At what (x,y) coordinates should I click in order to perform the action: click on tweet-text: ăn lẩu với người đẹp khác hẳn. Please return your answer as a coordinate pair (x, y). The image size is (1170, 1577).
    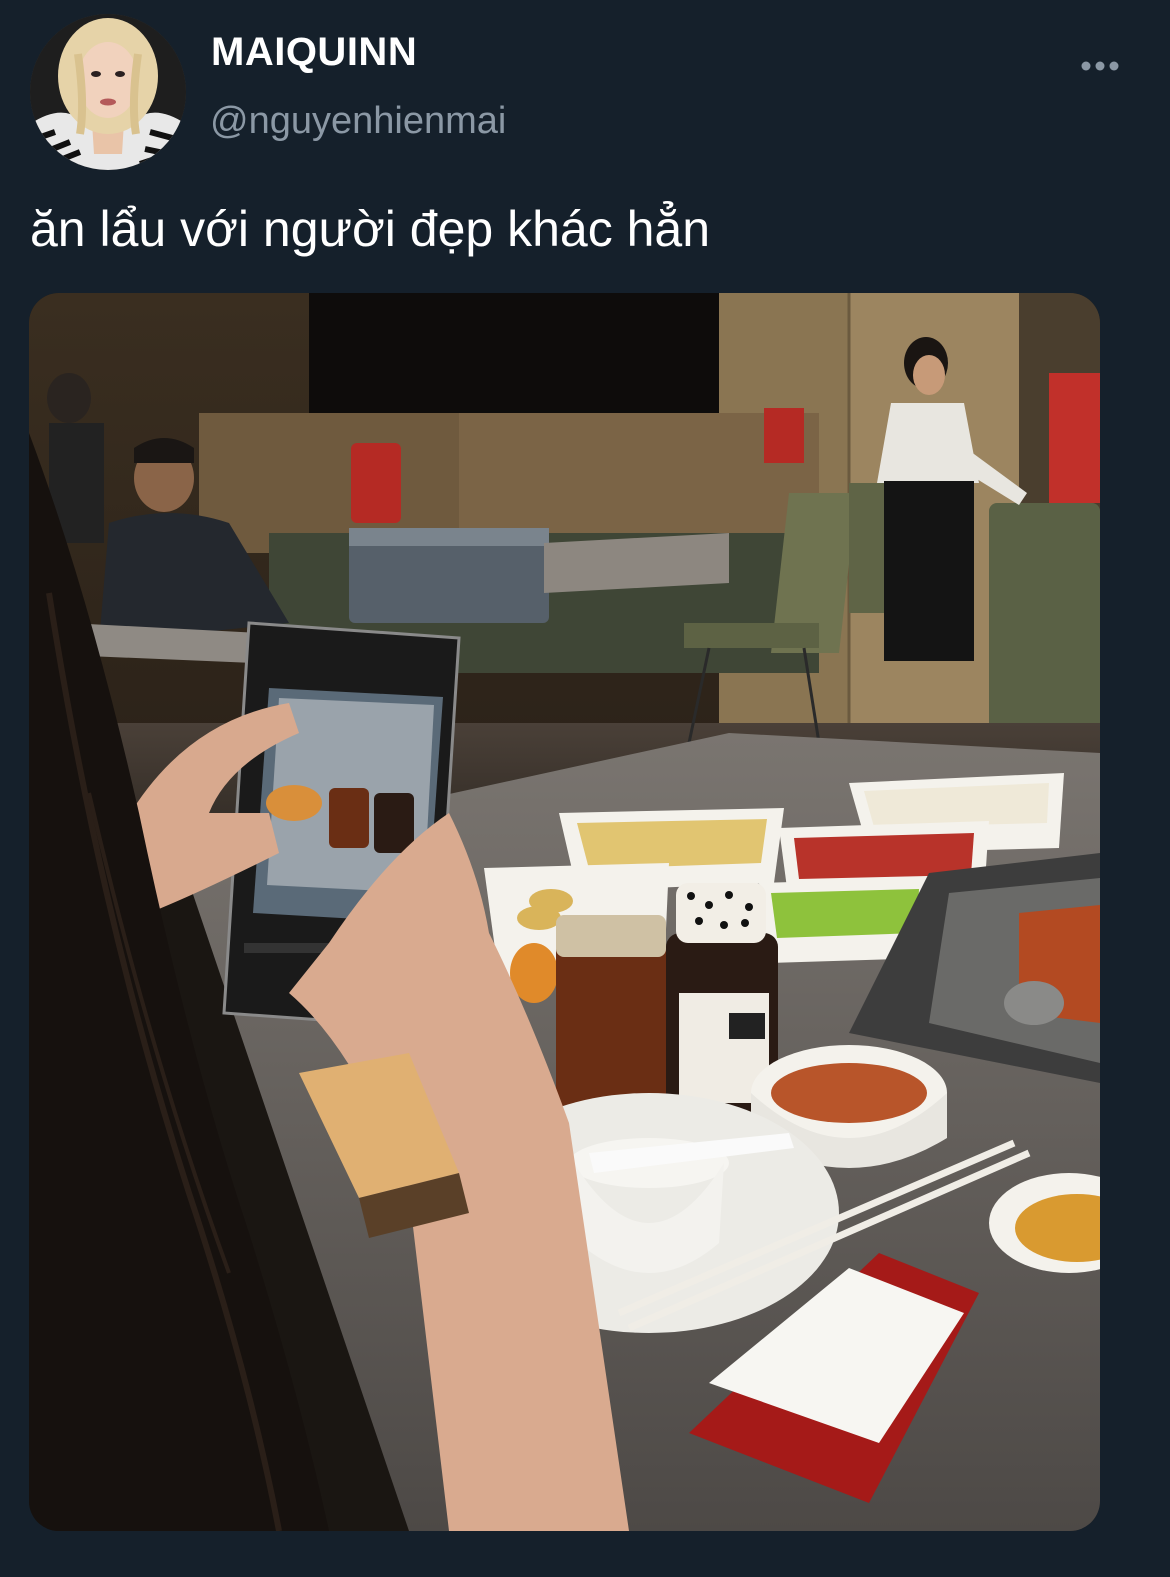
    Looking at the image, I should click on (370, 229).